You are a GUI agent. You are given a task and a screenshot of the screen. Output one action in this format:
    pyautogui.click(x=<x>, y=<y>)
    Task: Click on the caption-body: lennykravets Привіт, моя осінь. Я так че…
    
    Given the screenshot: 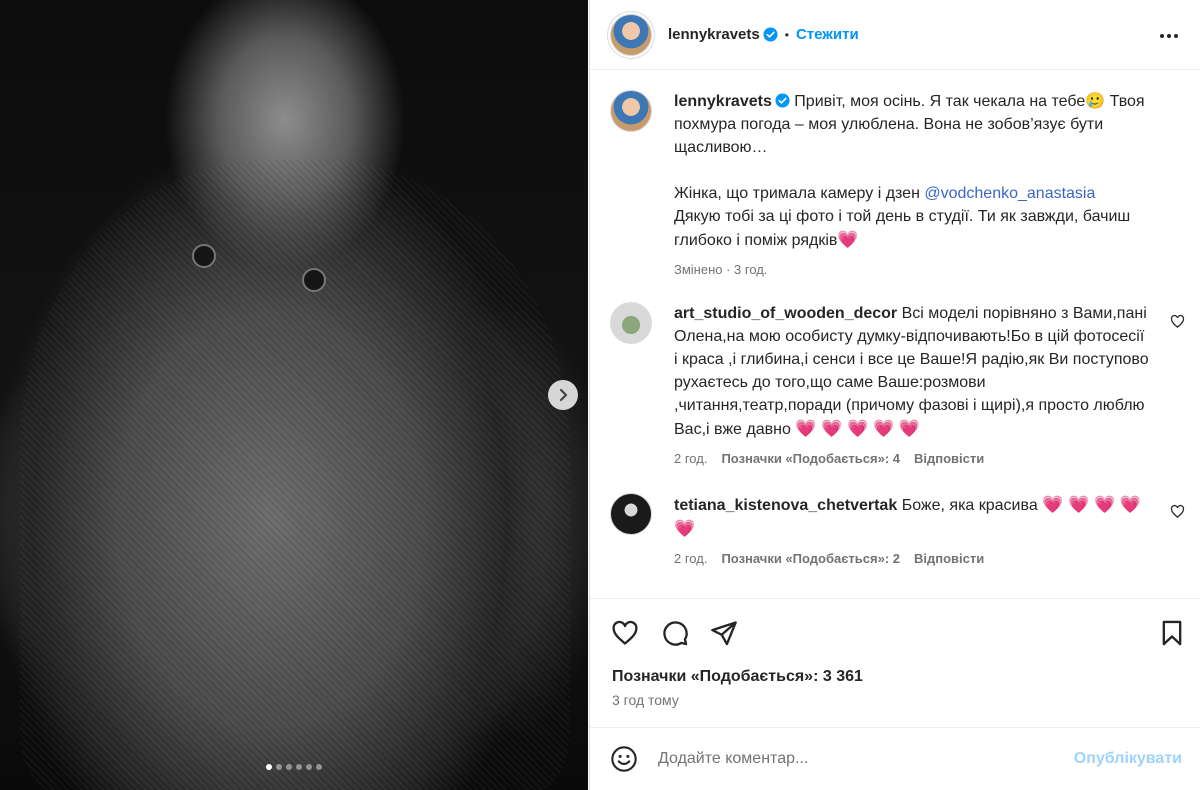 What is the action you would take?
    pyautogui.click(x=922, y=171)
    